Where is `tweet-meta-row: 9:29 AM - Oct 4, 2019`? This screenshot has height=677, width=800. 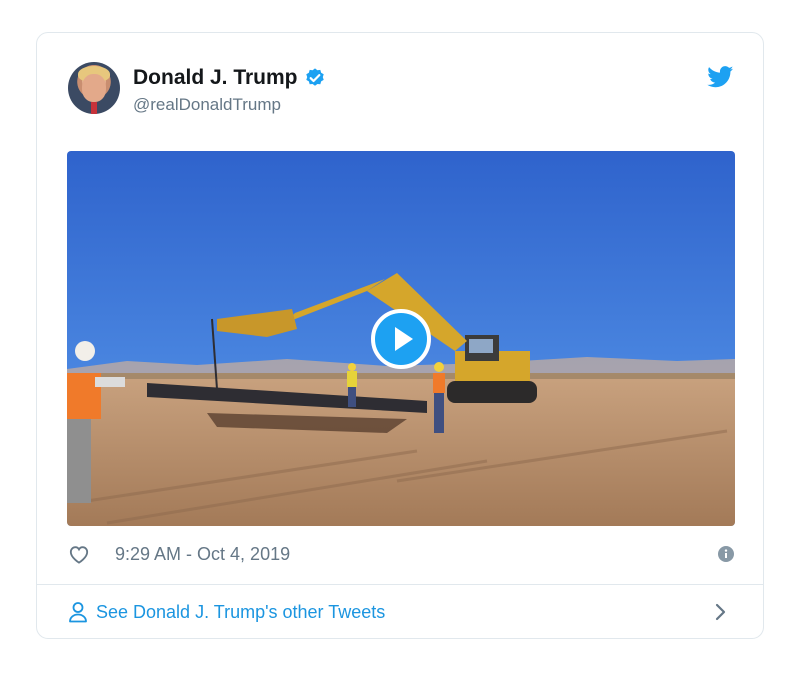 tweet-meta-row: 9:29 AM - Oct 4, 2019 is located at coordinates (401, 554).